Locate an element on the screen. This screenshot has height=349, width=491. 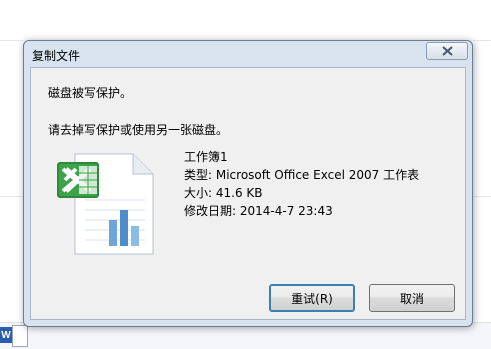
excel-file-icon is located at coordinates (107, 204).